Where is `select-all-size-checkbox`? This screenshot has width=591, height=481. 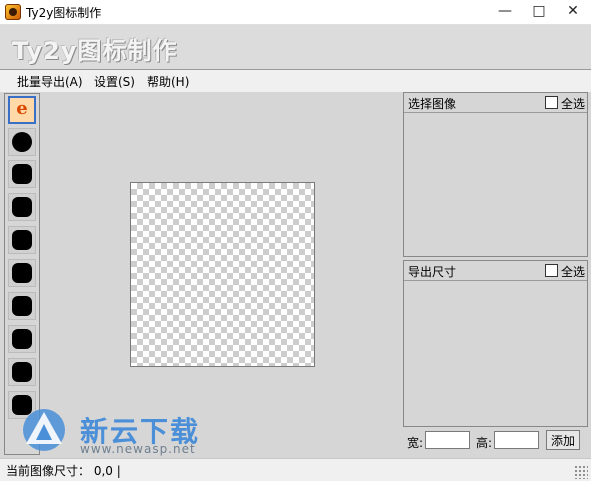 select-all-size-checkbox is located at coordinates (551, 270).